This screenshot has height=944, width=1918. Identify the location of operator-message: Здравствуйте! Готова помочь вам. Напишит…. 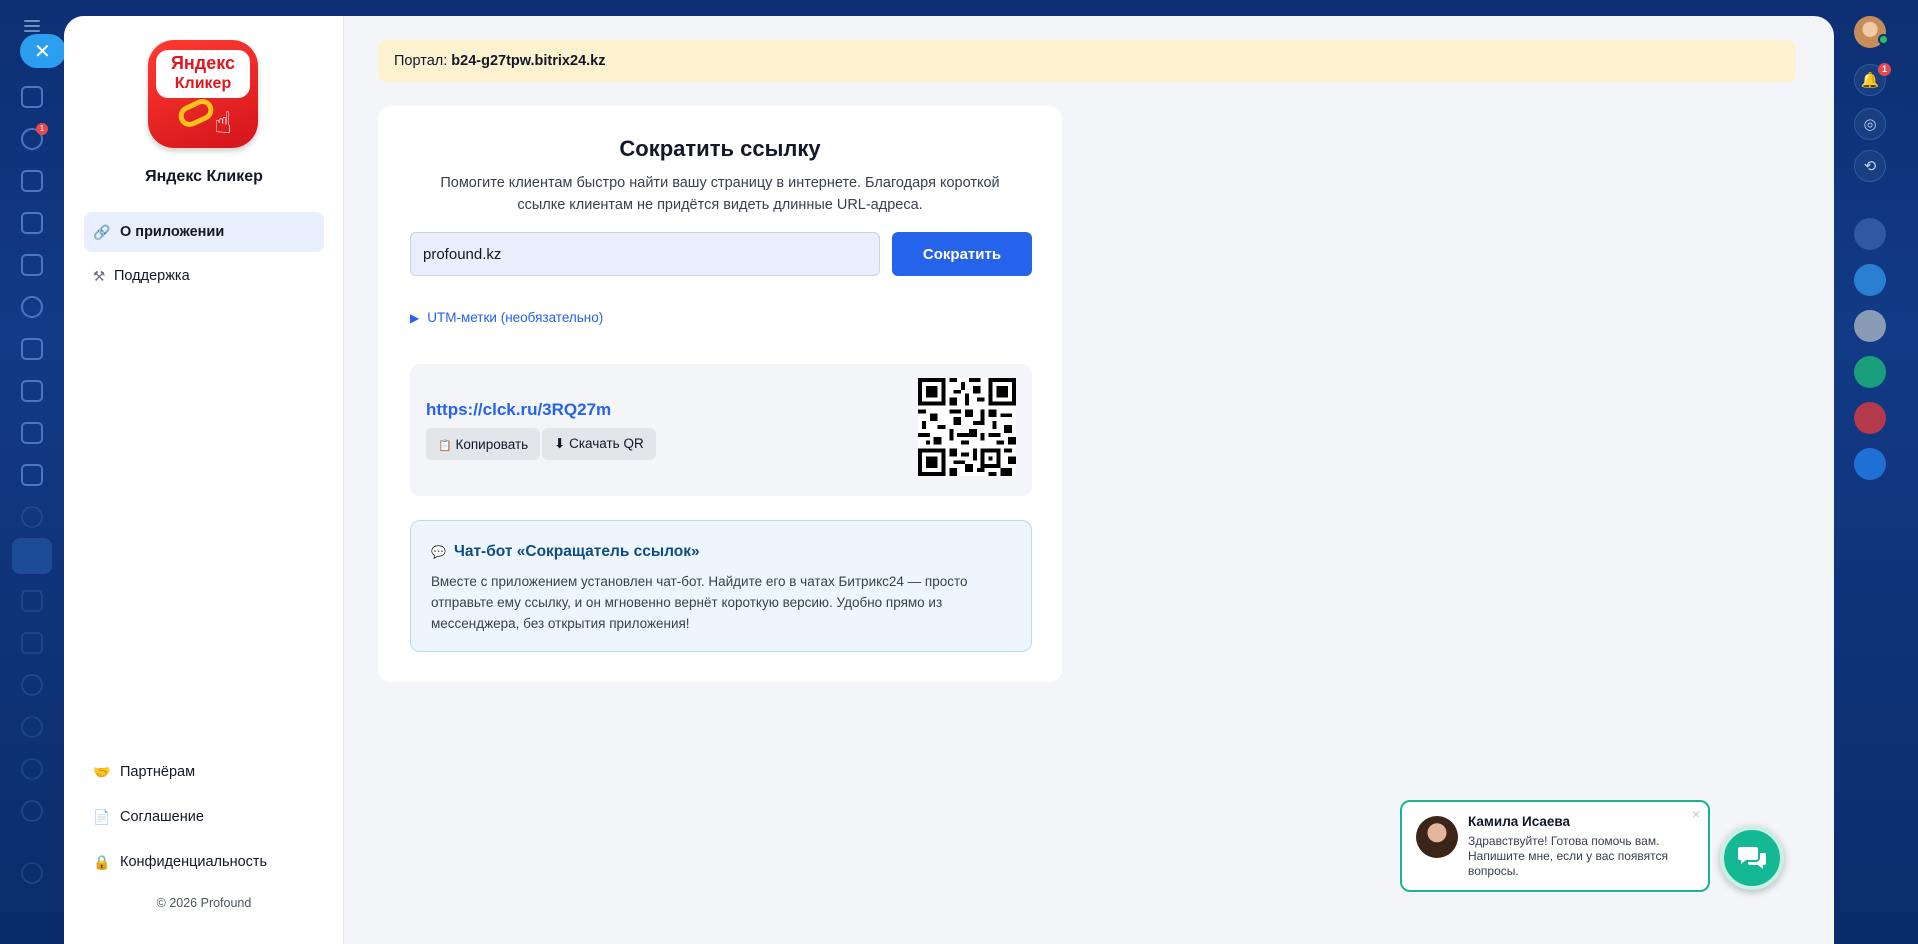
(1568, 856).